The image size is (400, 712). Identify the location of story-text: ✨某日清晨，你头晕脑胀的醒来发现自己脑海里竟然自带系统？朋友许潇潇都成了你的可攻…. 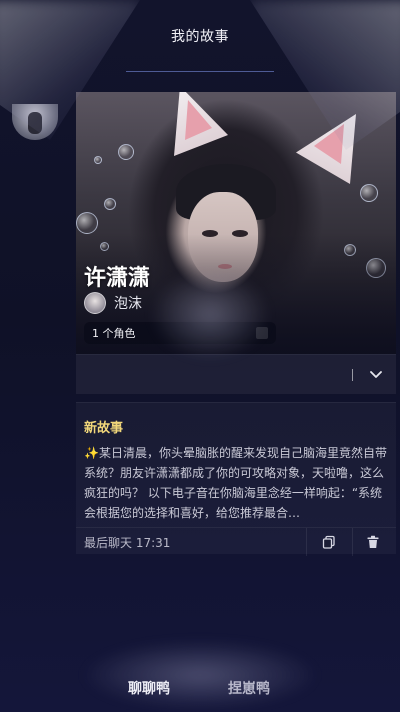
(236, 483).